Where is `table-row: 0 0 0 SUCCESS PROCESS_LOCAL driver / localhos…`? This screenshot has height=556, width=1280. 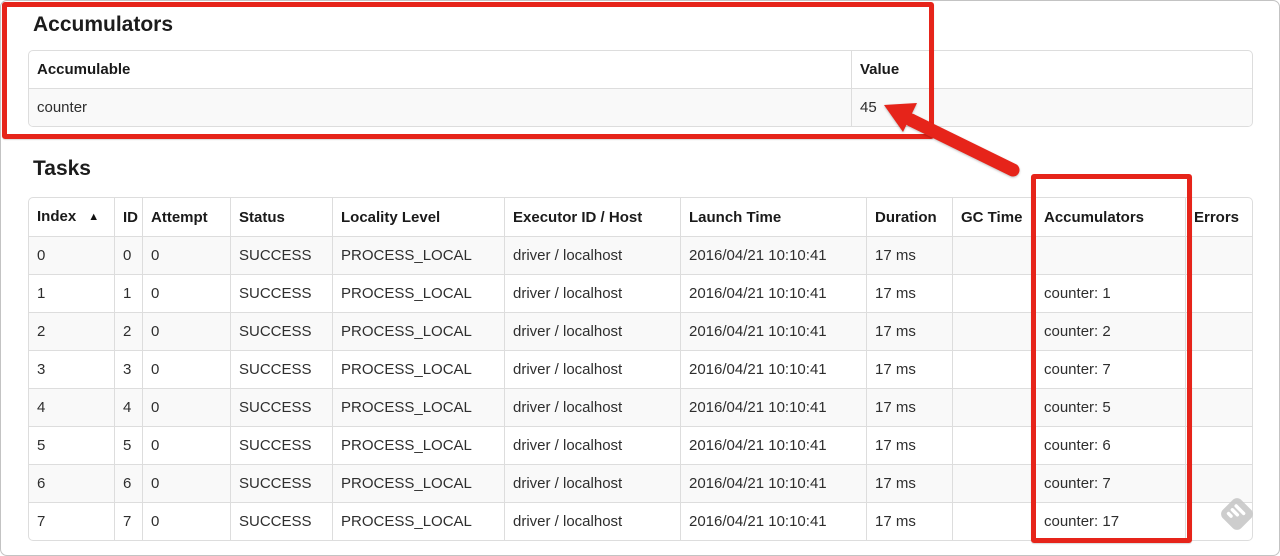
table-row: 0 0 0 SUCCESS PROCESS_LOCAL driver / localhos… is located at coordinates (640, 255).